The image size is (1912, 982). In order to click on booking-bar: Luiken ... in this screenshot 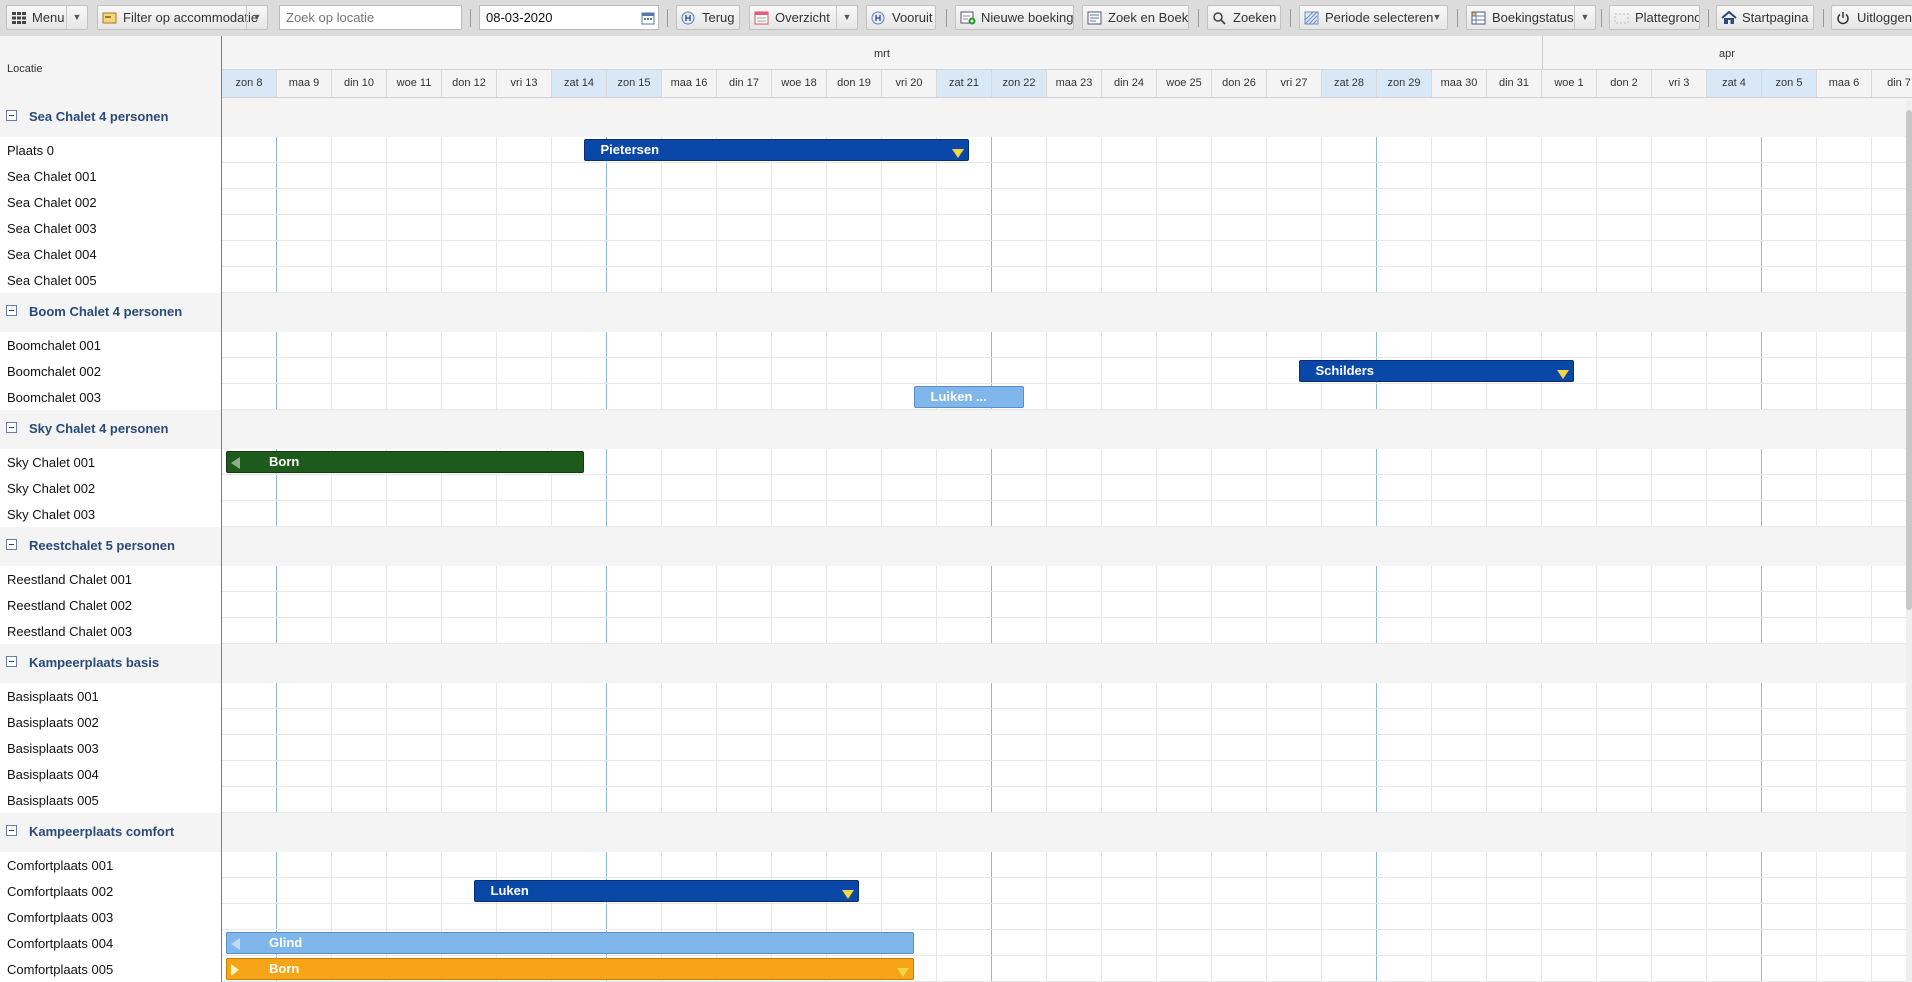, I will do `click(968, 397)`.